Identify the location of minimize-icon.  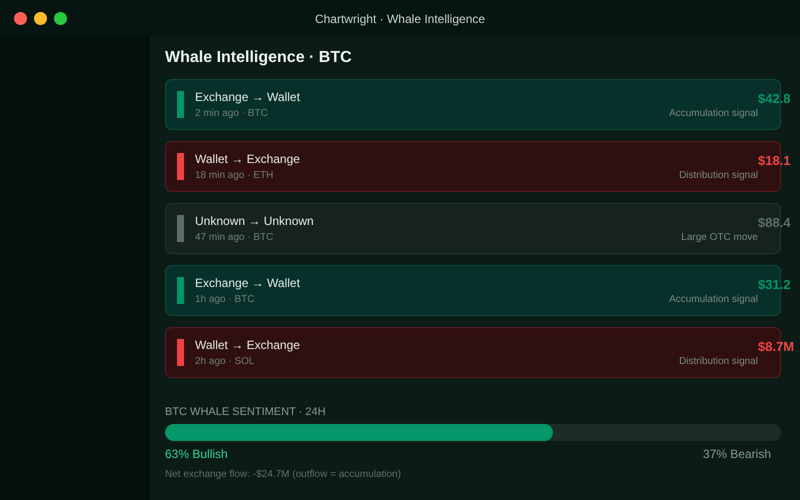
(40, 18).